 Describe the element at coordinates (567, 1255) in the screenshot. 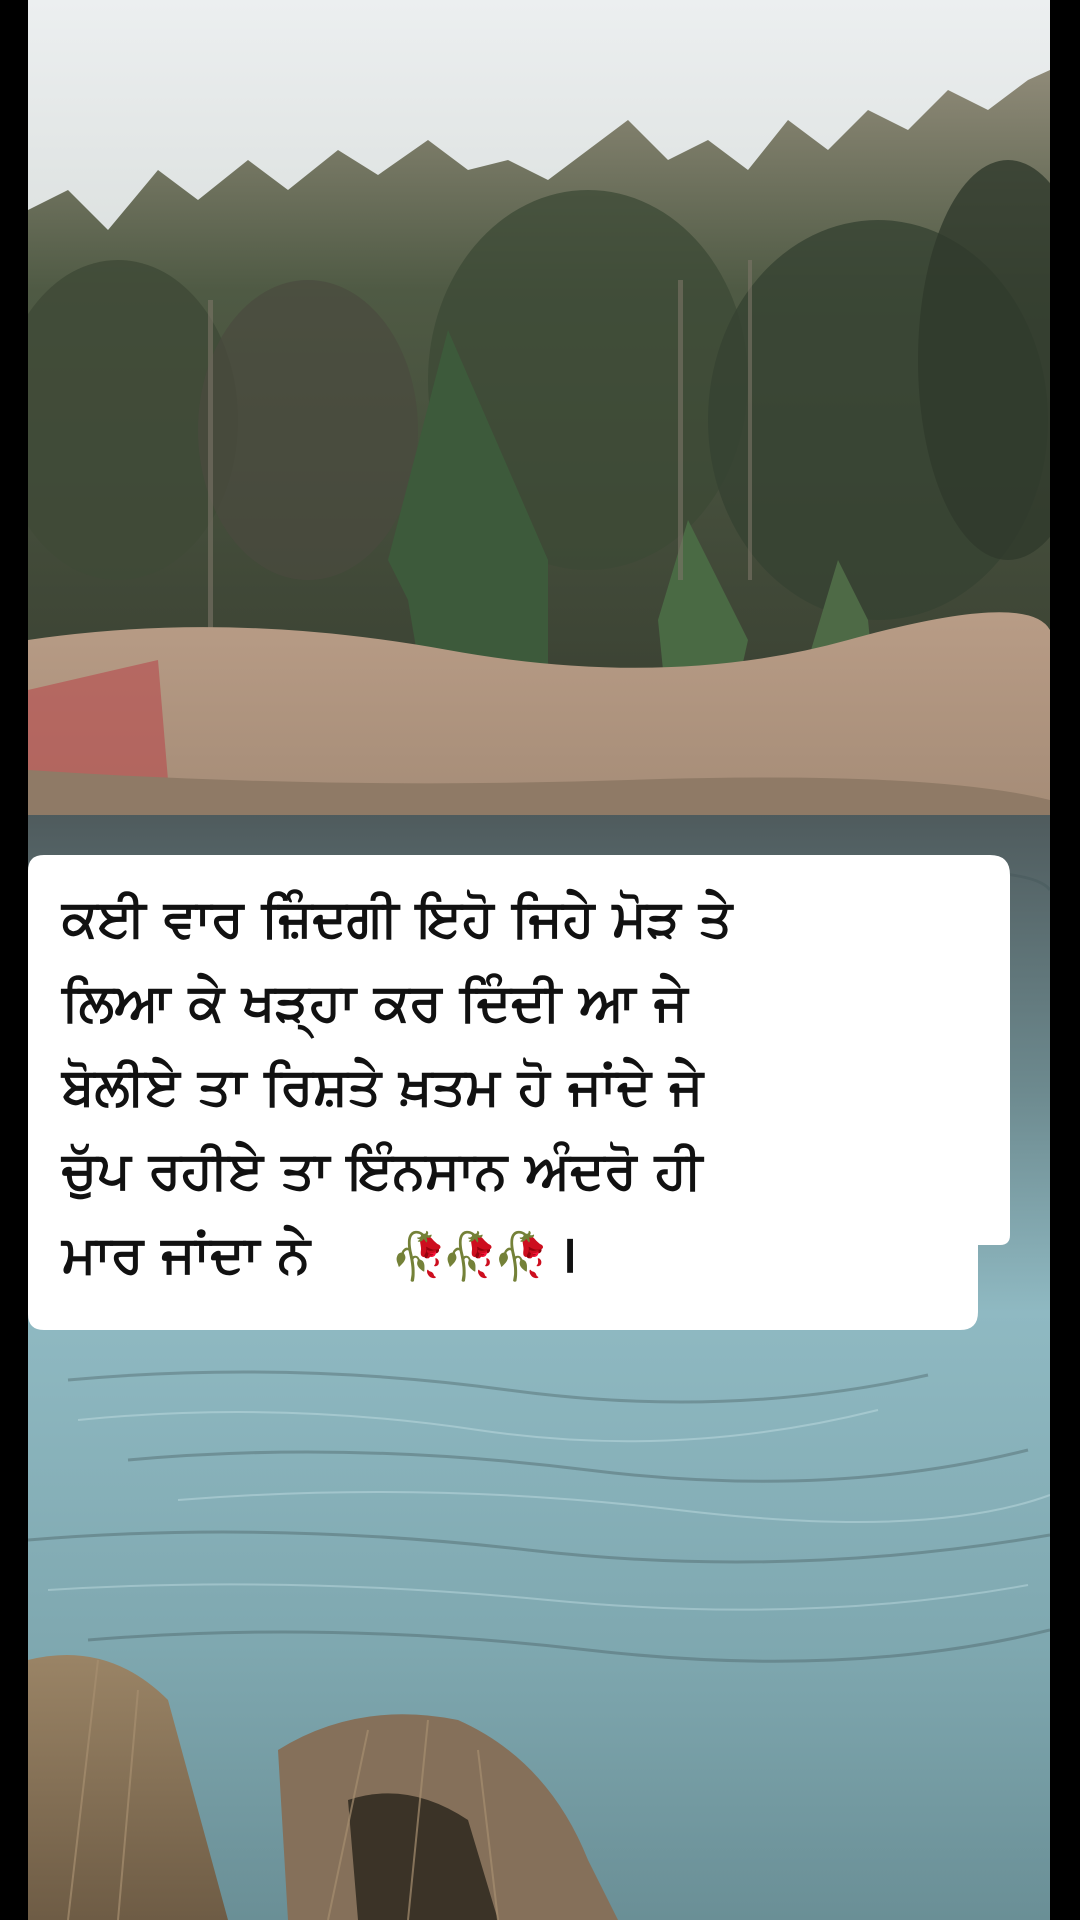

I see `caption-end-mark: ।` at that location.